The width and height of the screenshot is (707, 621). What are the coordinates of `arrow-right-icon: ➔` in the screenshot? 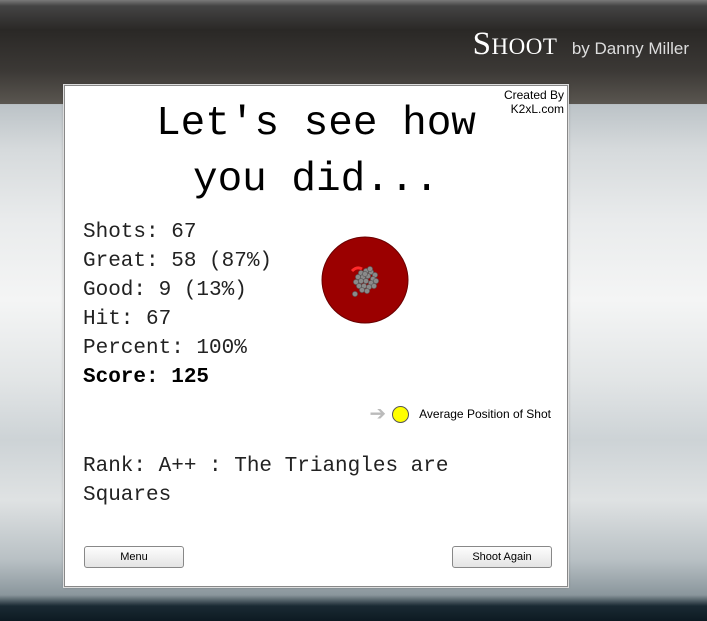 It's located at (378, 414).